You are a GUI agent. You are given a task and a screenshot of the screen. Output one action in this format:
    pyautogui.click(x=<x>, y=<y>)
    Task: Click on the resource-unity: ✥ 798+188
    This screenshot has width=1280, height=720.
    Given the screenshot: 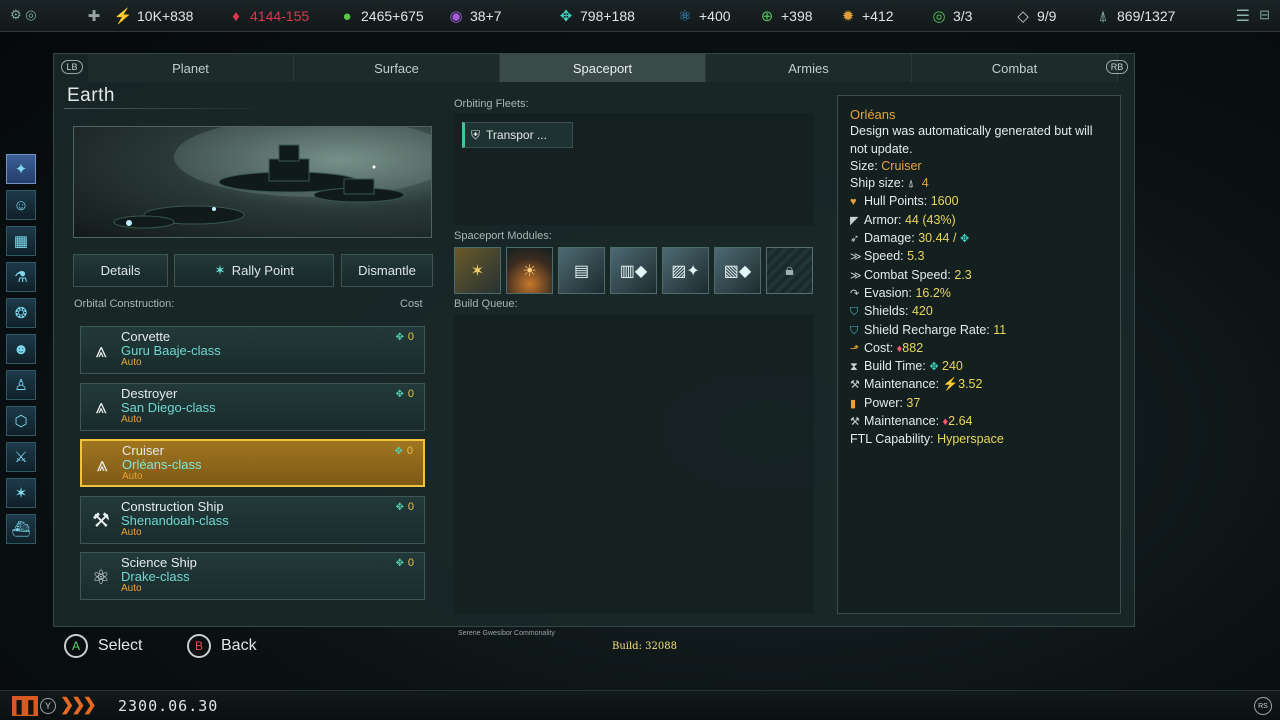 What is the action you would take?
    pyautogui.click(x=595, y=16)
    